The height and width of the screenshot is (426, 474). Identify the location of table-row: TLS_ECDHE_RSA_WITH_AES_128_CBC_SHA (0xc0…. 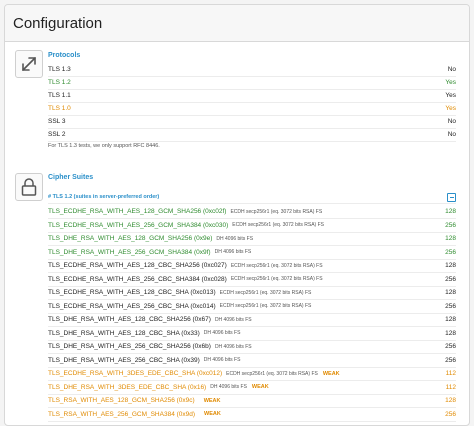
(252, 293).